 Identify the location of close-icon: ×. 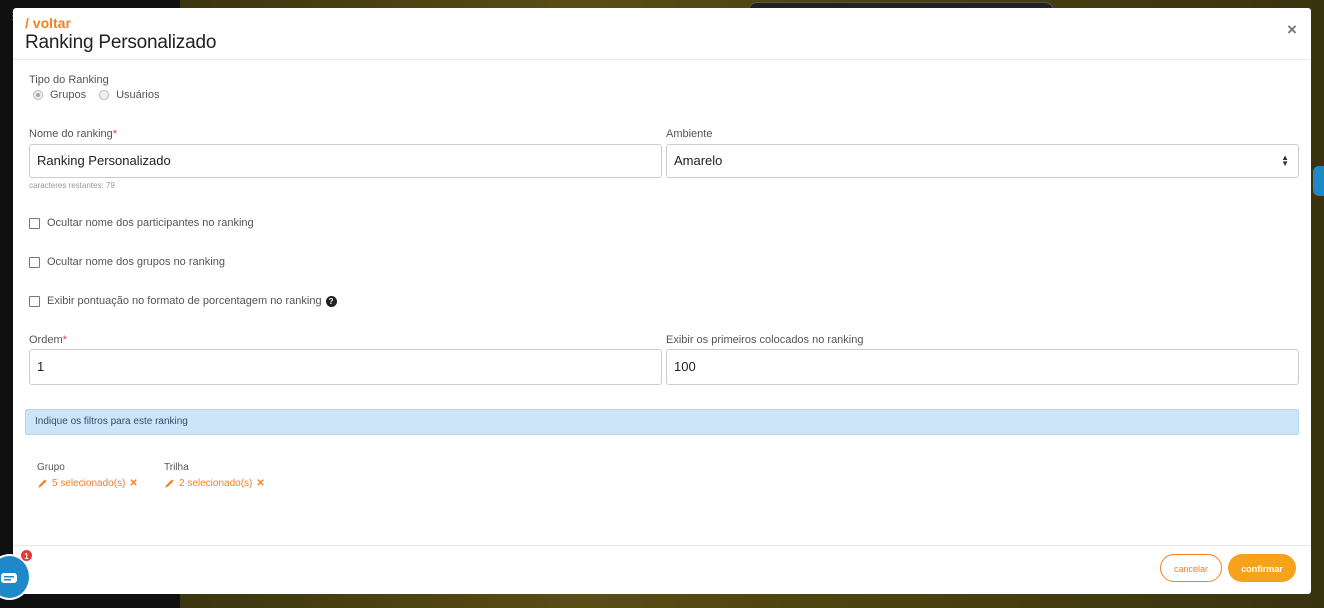
(1292, 30).